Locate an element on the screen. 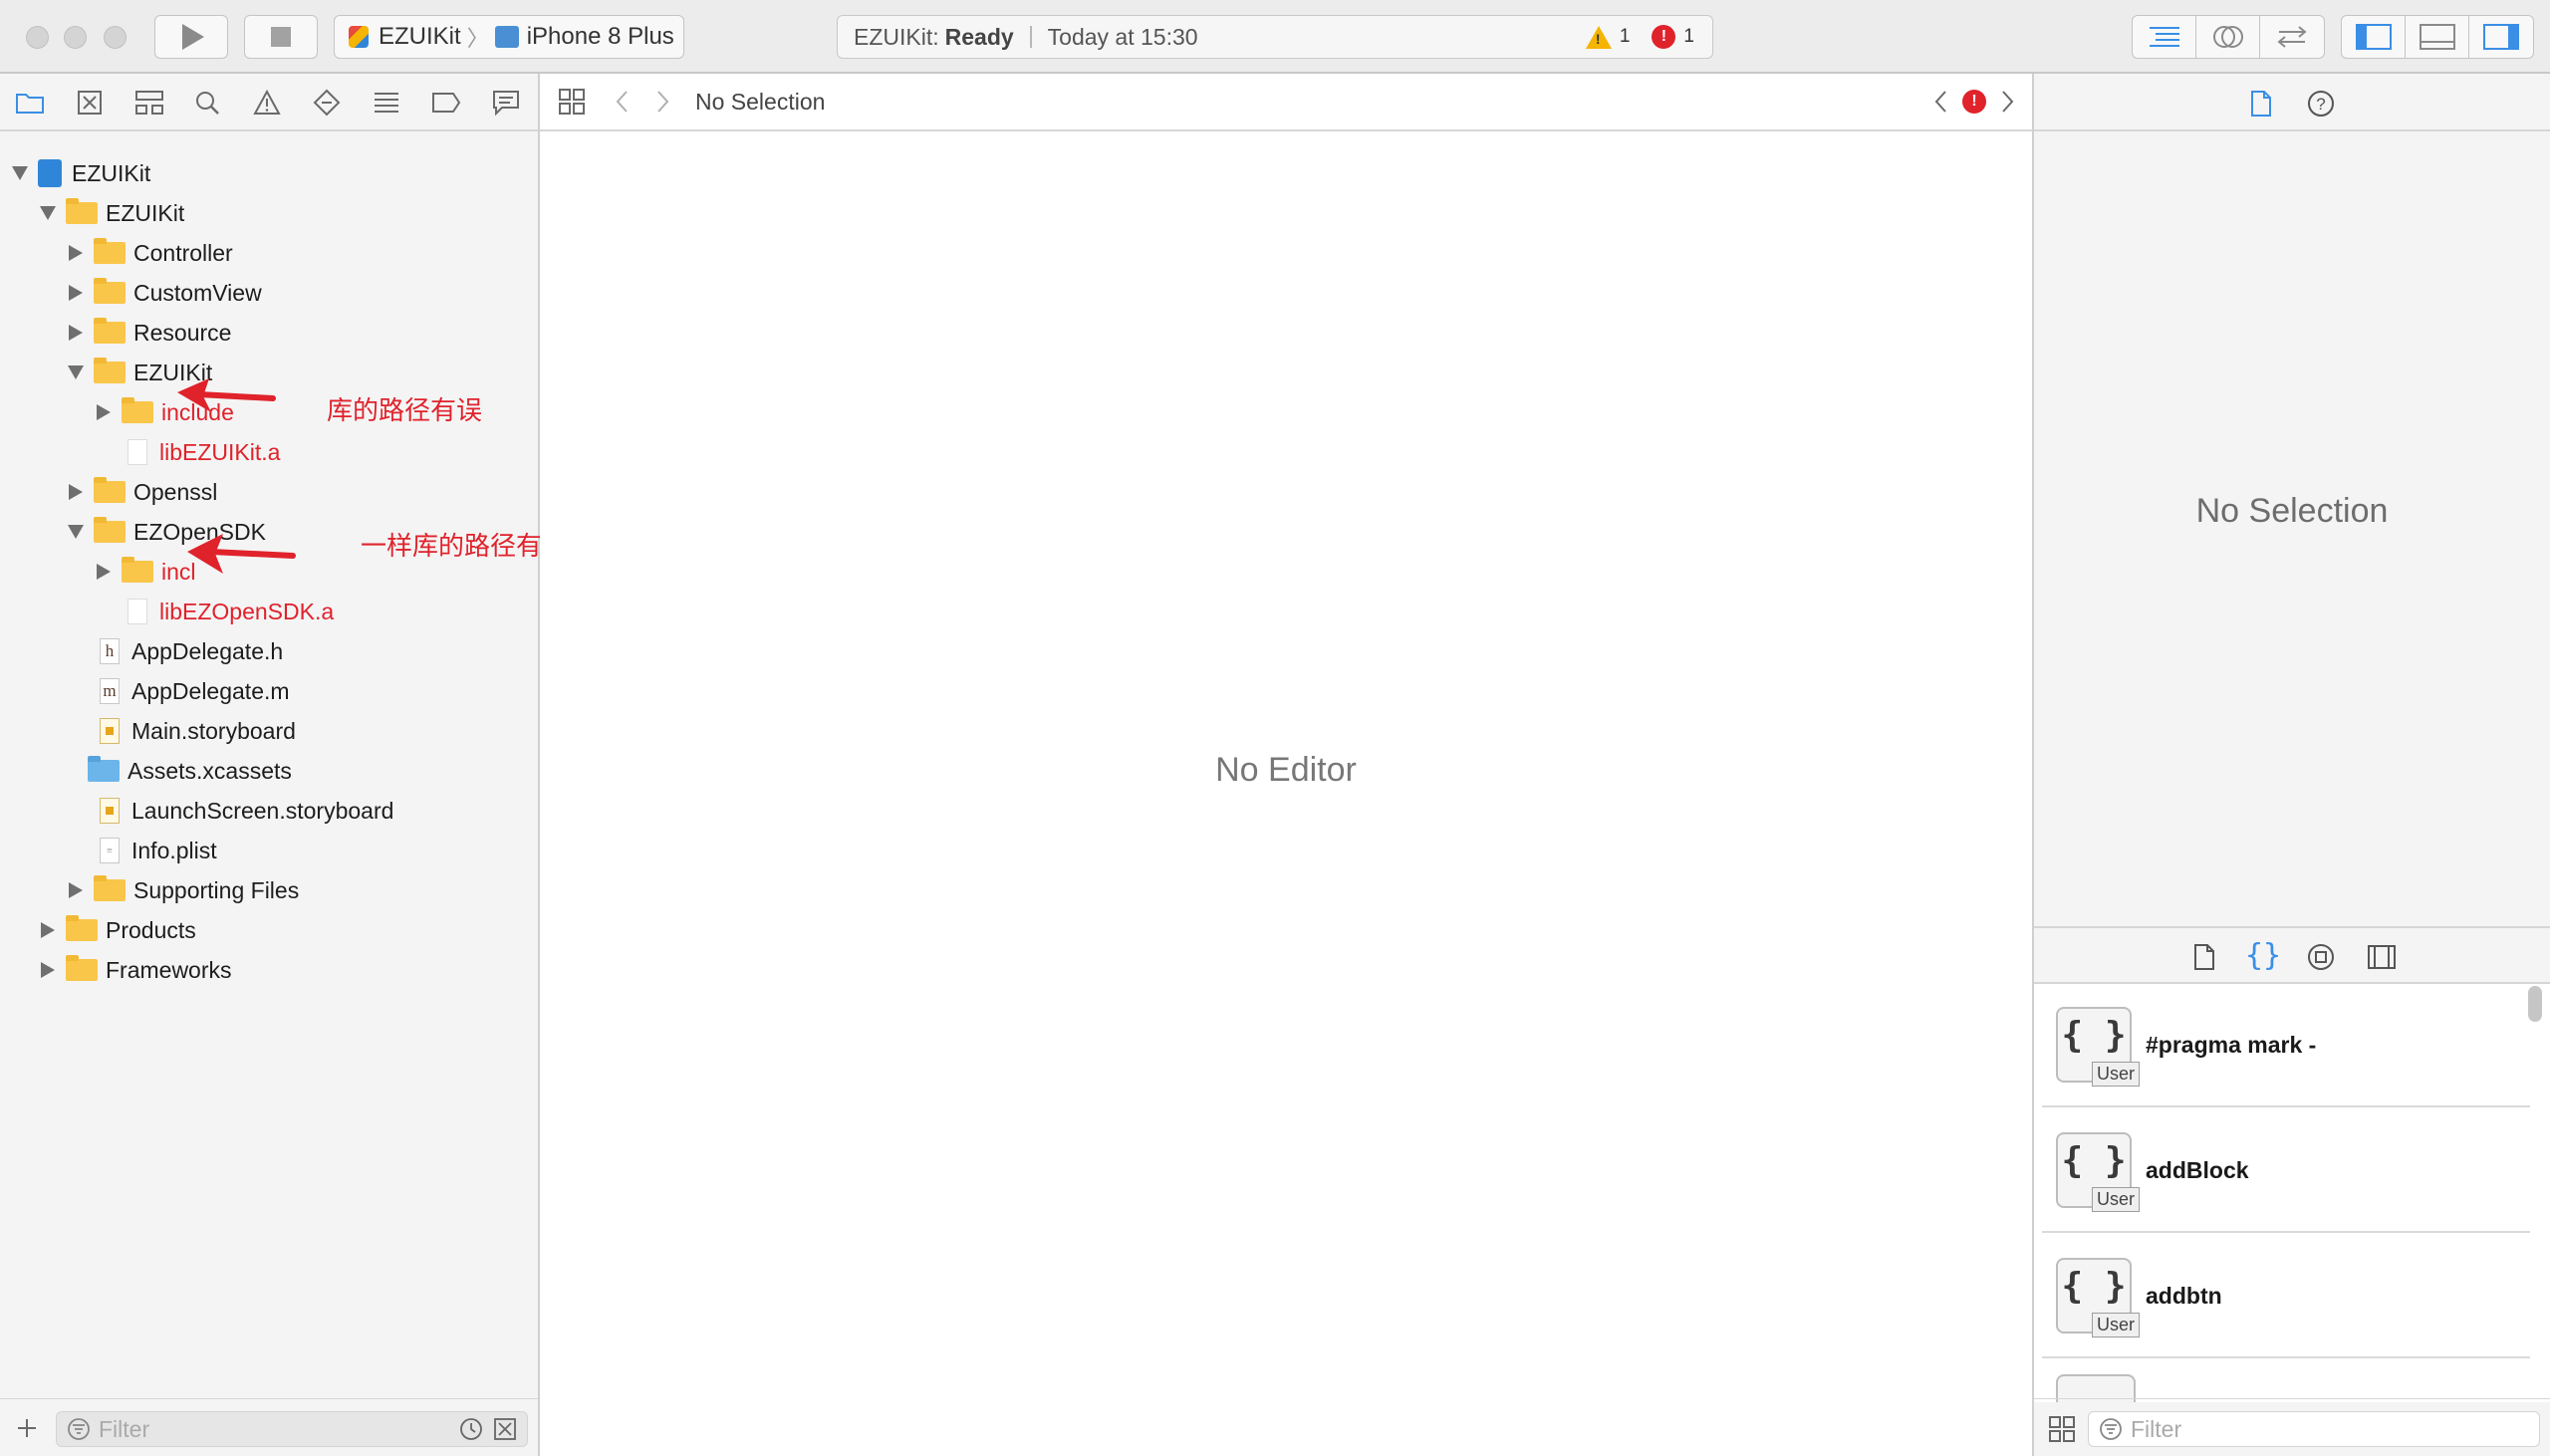 The height and width of the screenshot is (1456, 2550). find-navigator-tab is located at coordinates (207, 103).